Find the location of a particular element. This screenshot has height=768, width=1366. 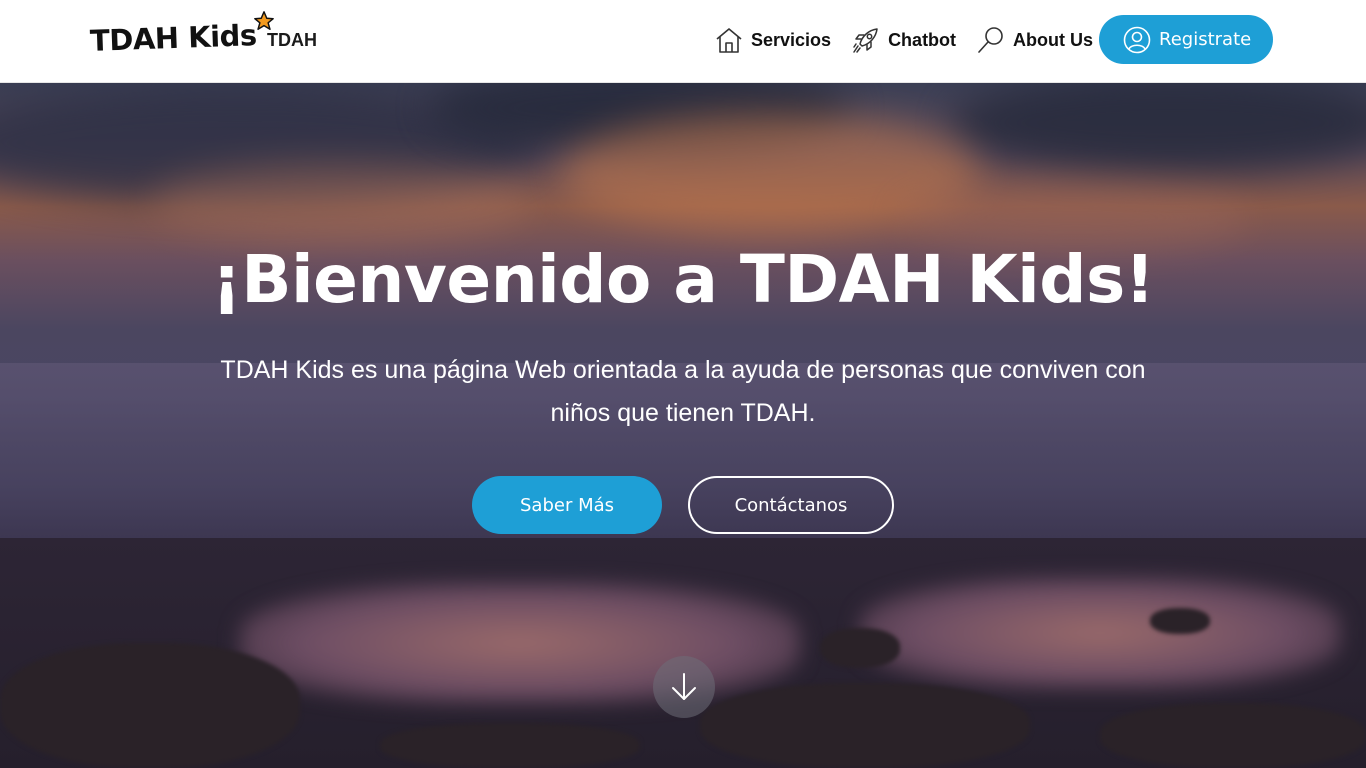

nav-item-about-us: About Us is located at coordinates (1034, 40).